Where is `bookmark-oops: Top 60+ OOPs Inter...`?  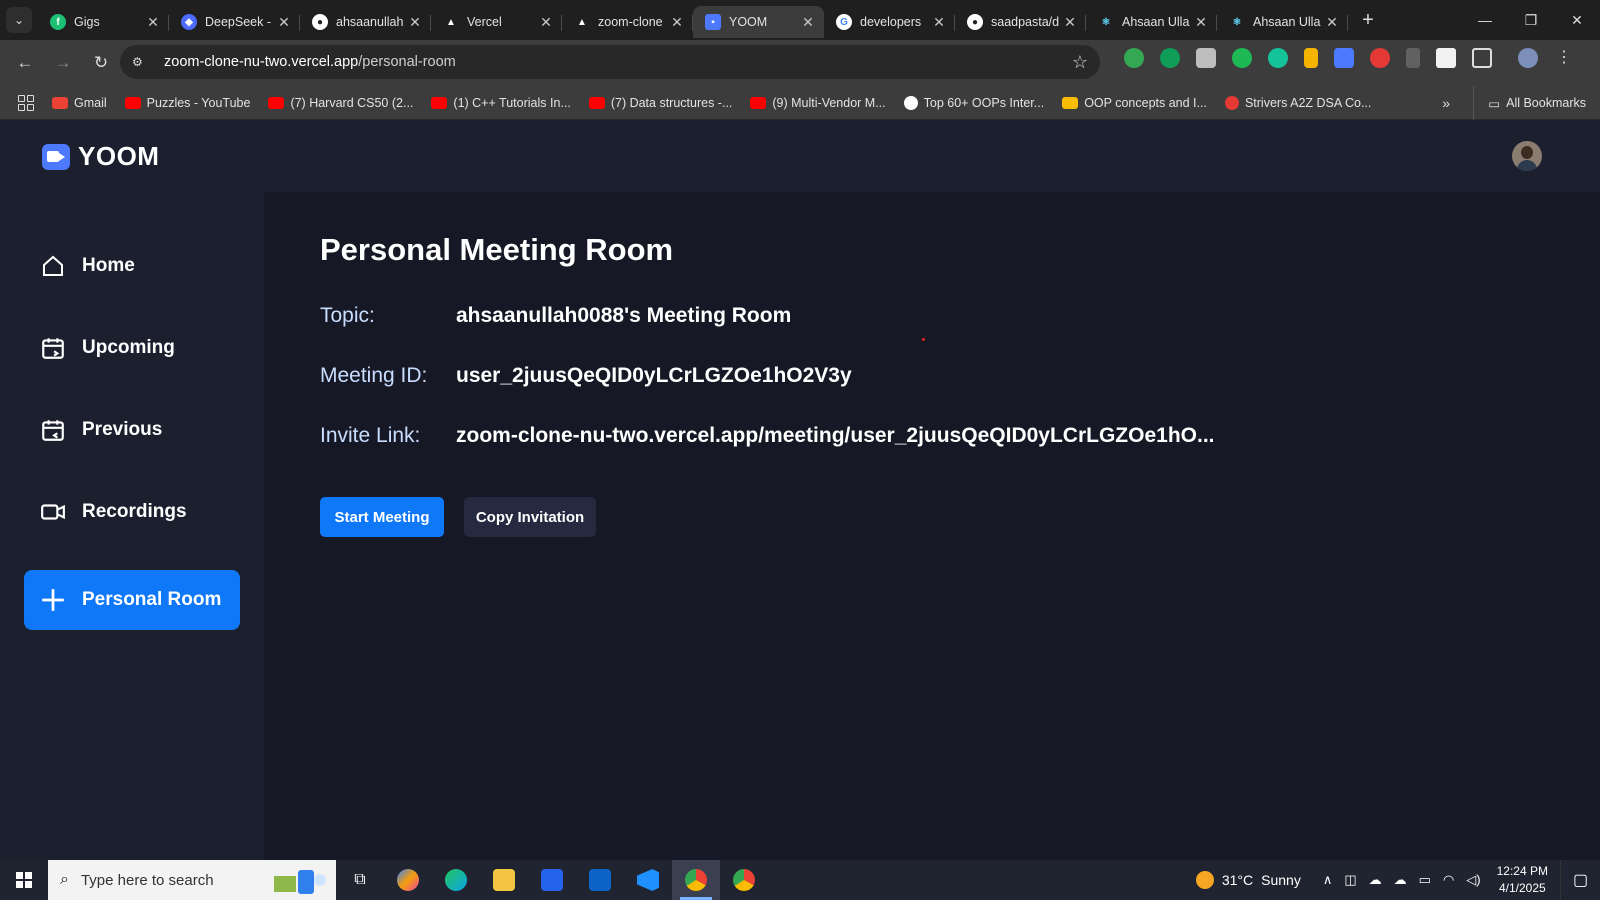
bookmark-oops: Top 60+ OOPs Inter... is located at coordinates (973, 102).